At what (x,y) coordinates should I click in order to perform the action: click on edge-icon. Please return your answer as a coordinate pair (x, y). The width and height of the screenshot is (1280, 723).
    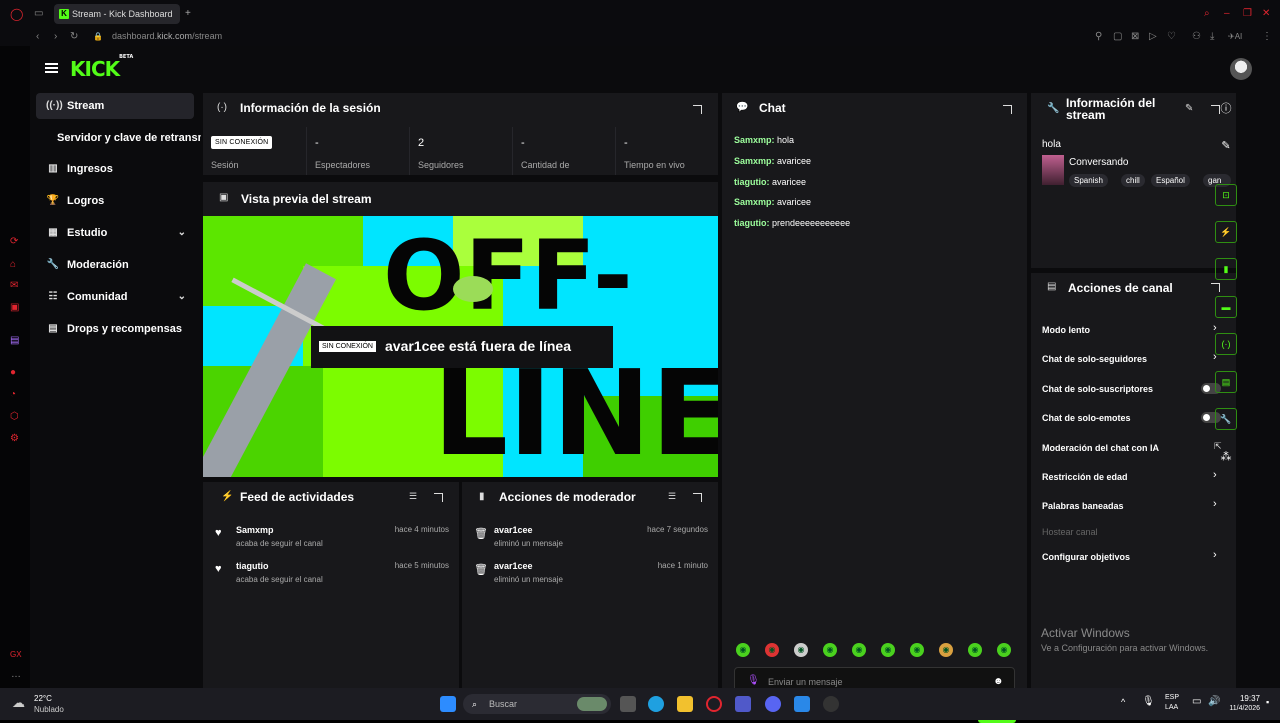
    Looking at the image, I should click on (656, 704).